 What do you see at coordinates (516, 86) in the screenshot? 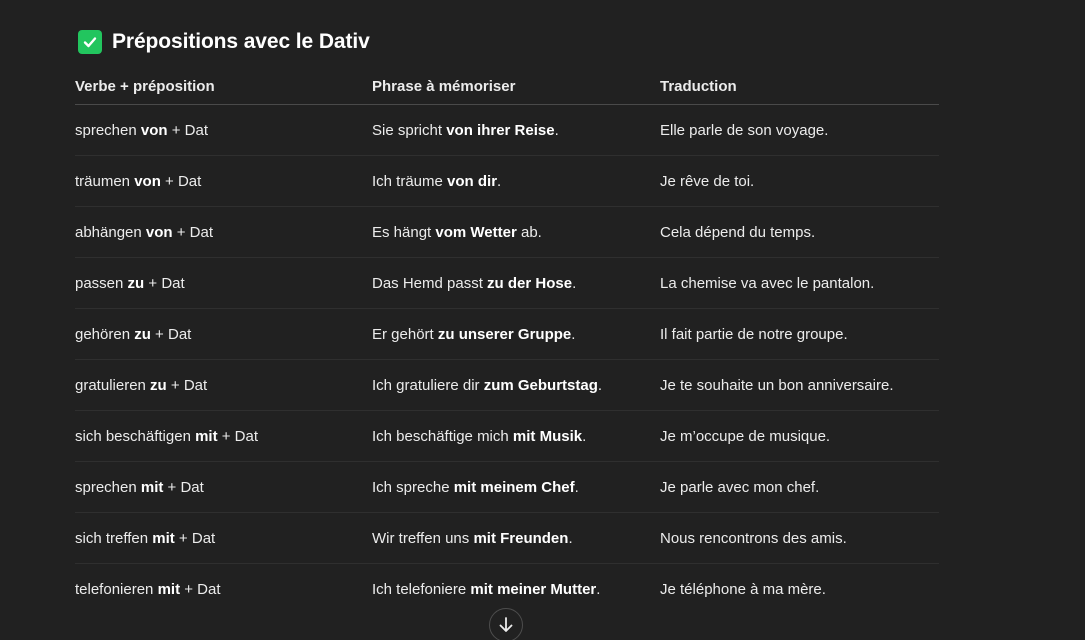
I see `column-header-phrase: Phrase à mémoriser` at bounding box center [516, 86].